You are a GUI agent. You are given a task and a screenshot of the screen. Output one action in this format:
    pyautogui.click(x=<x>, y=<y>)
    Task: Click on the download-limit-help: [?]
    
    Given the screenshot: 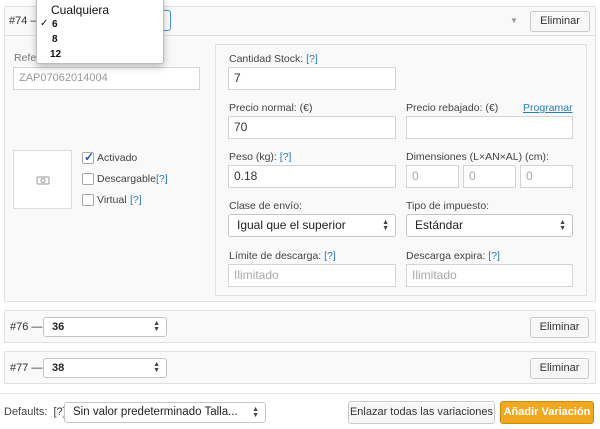 What is the action you would take?
    pyautogui.click(x=330, y=256)
    